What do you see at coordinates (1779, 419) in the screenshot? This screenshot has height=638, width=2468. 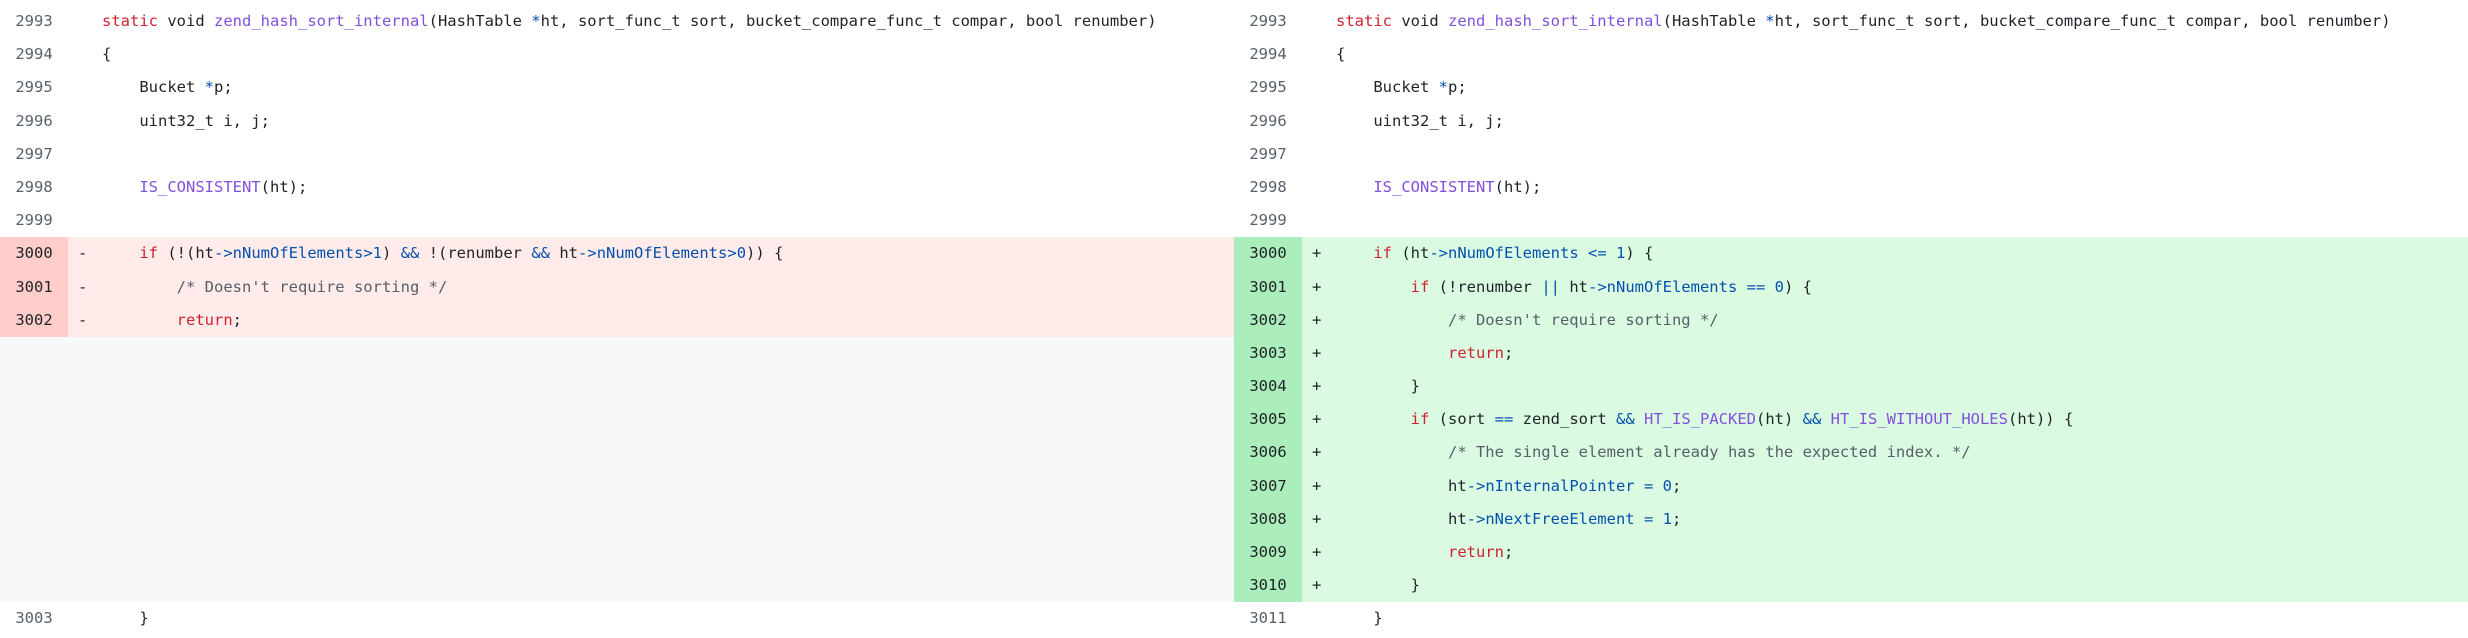 I see `code-token: (ht)` at bounding box center [1779, 419].